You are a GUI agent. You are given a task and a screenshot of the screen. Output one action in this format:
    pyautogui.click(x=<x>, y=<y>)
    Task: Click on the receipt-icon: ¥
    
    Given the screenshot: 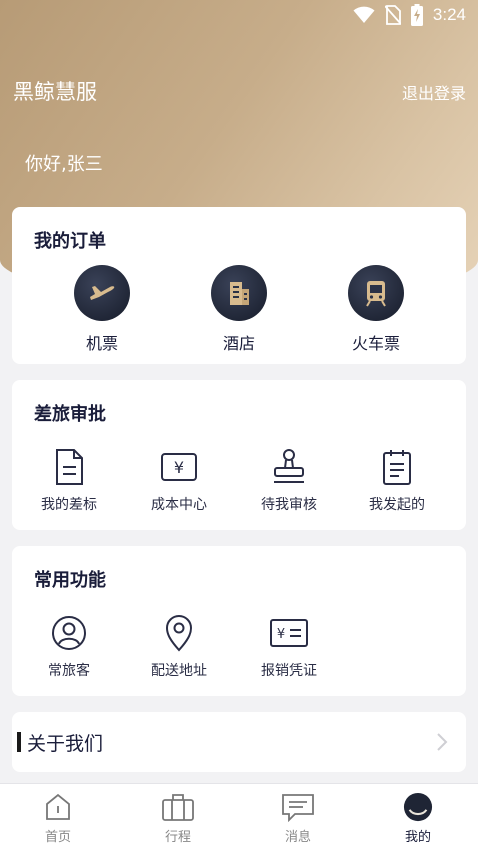 What is the action you would take?
    pyautogui.click(x=289, y=633)
    